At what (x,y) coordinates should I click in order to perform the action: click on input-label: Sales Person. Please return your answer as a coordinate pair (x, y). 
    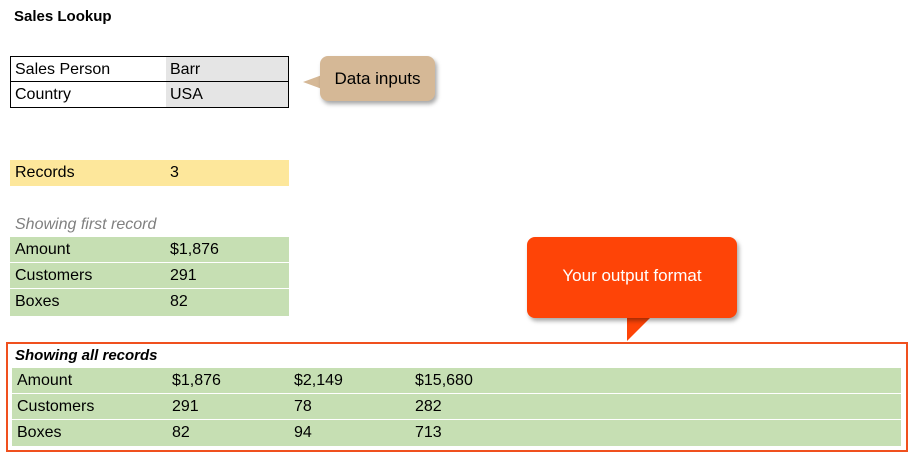
    Looking at the image, I should click on (63, 69).